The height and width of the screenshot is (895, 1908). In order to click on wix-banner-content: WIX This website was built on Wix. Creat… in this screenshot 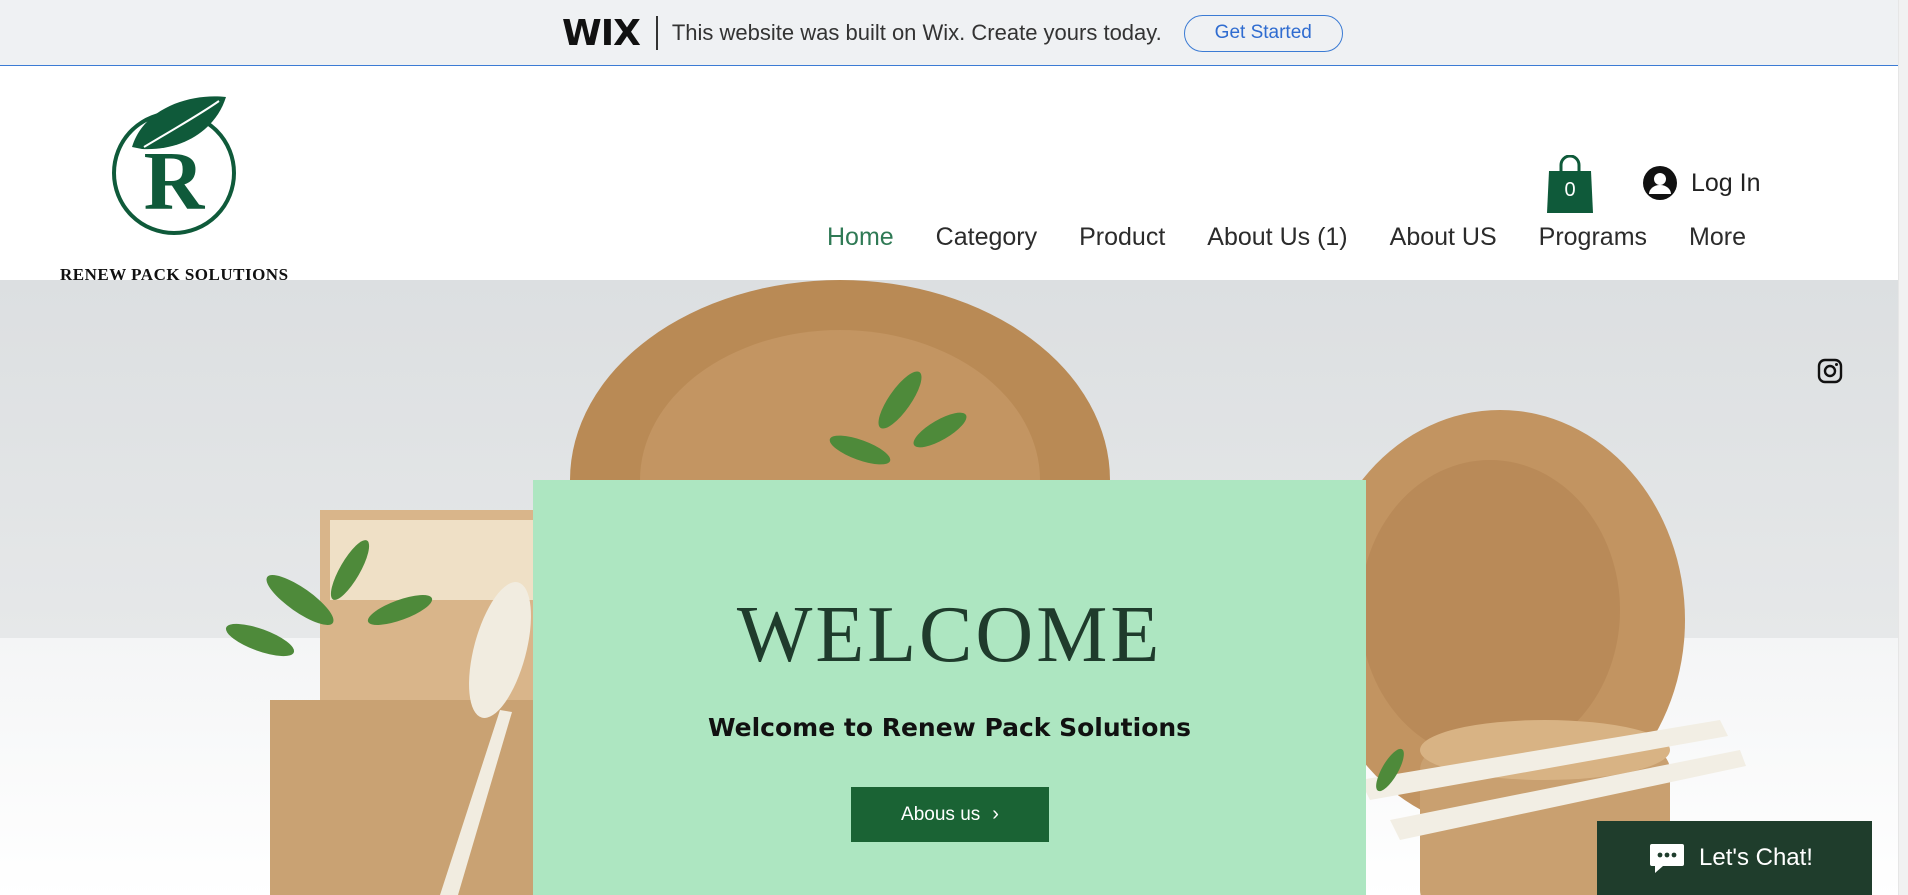, I will do `click(952, 33)`.